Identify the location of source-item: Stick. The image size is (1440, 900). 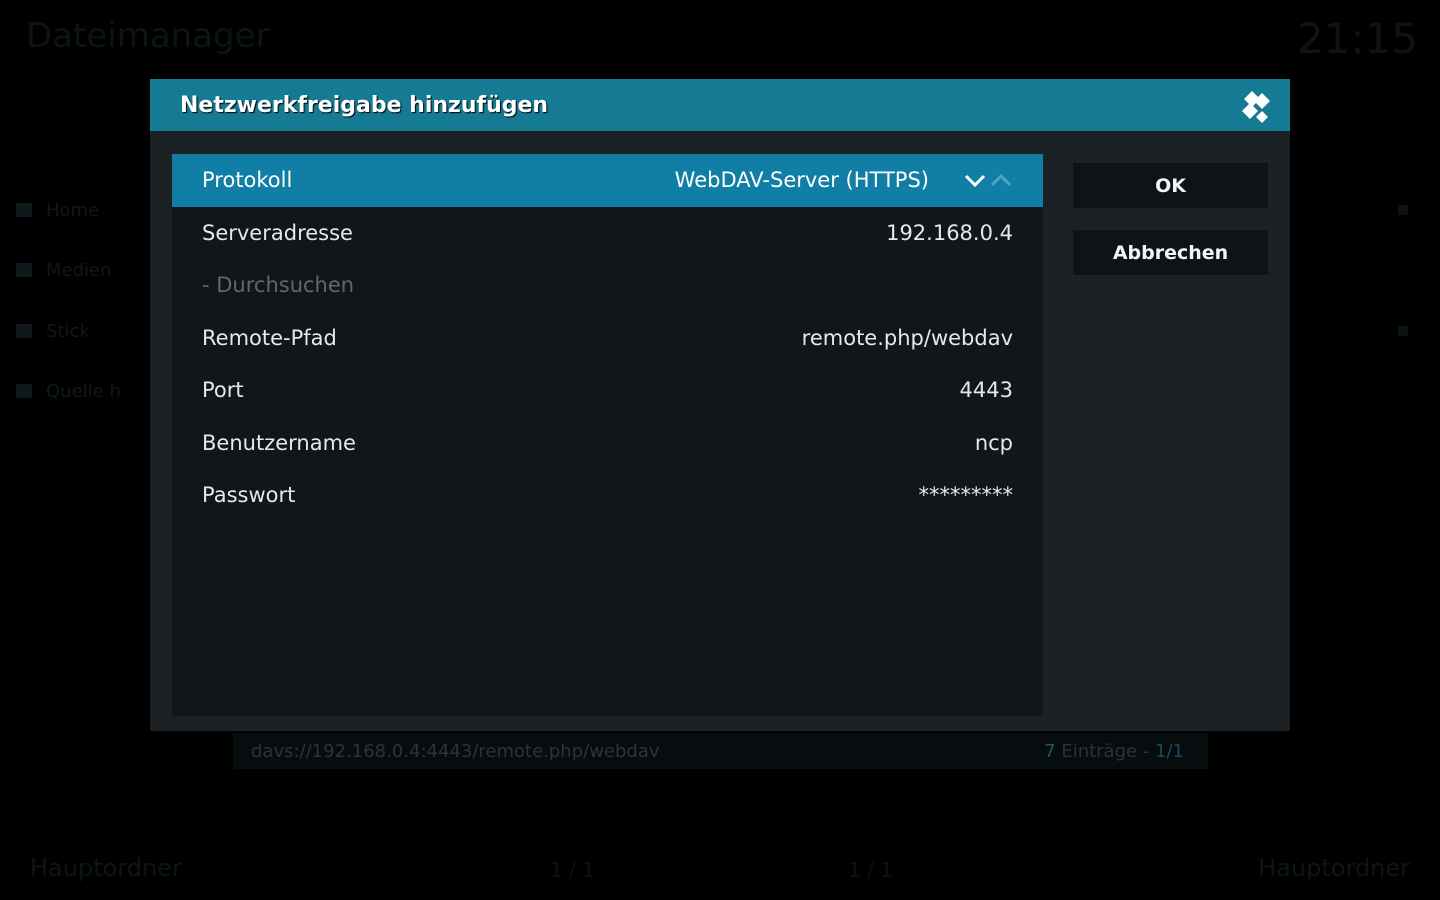
(53, 331).